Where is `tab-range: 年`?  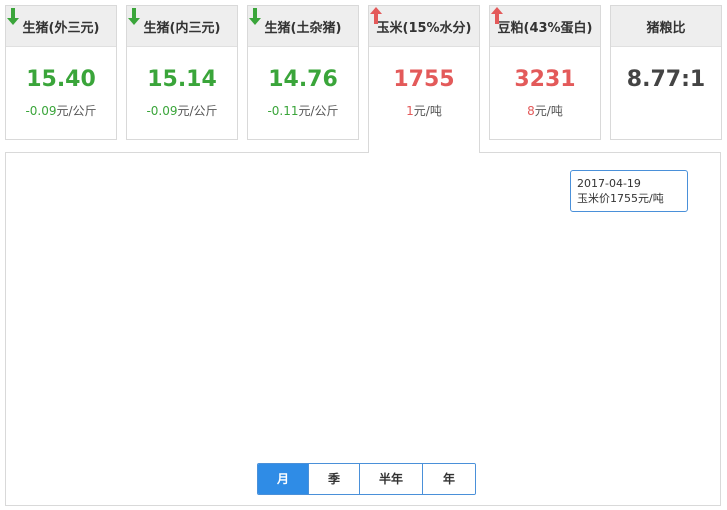 tab-range: 年 is located at coordinates (448, 479).